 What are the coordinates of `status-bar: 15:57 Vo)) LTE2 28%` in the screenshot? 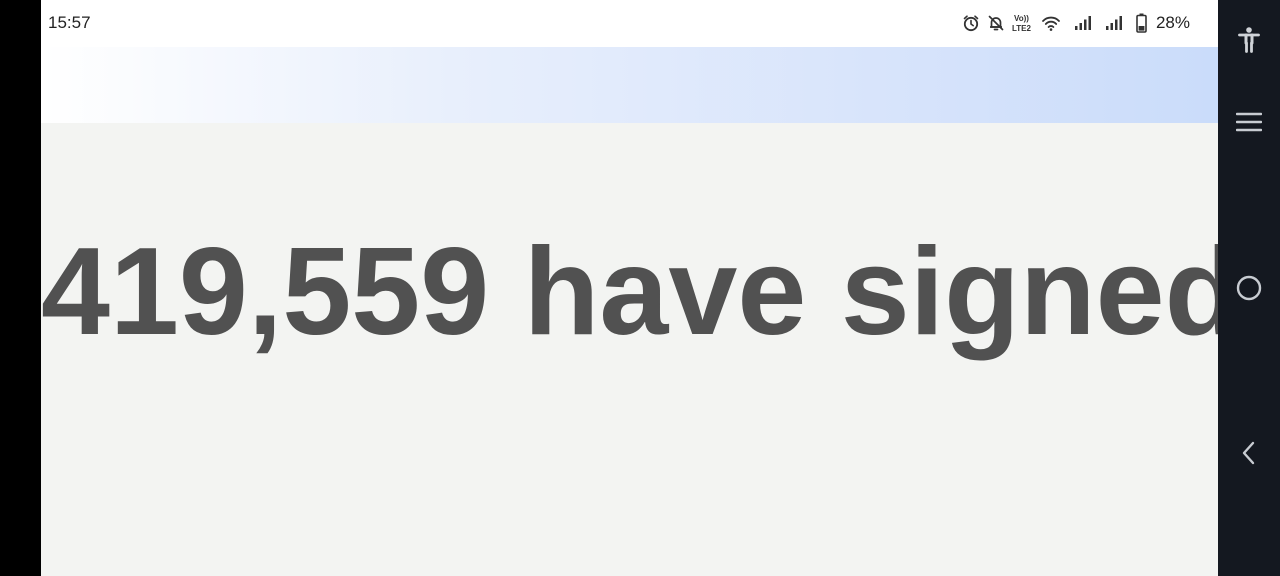 It's located at (629, 23).